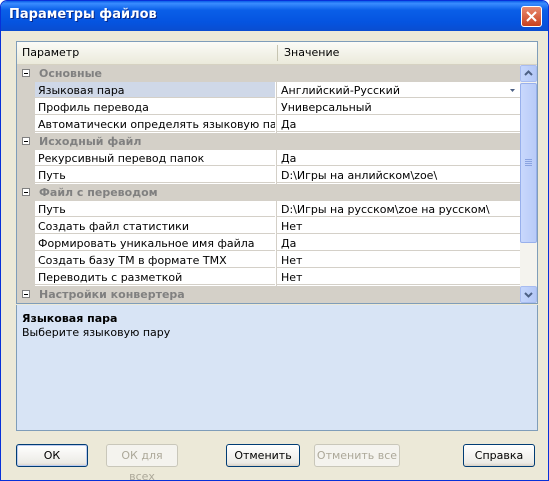  Describe the element at coordinates (340, 90) in the screenshot. I see `property-value-text: Английский-Русский` at that location.